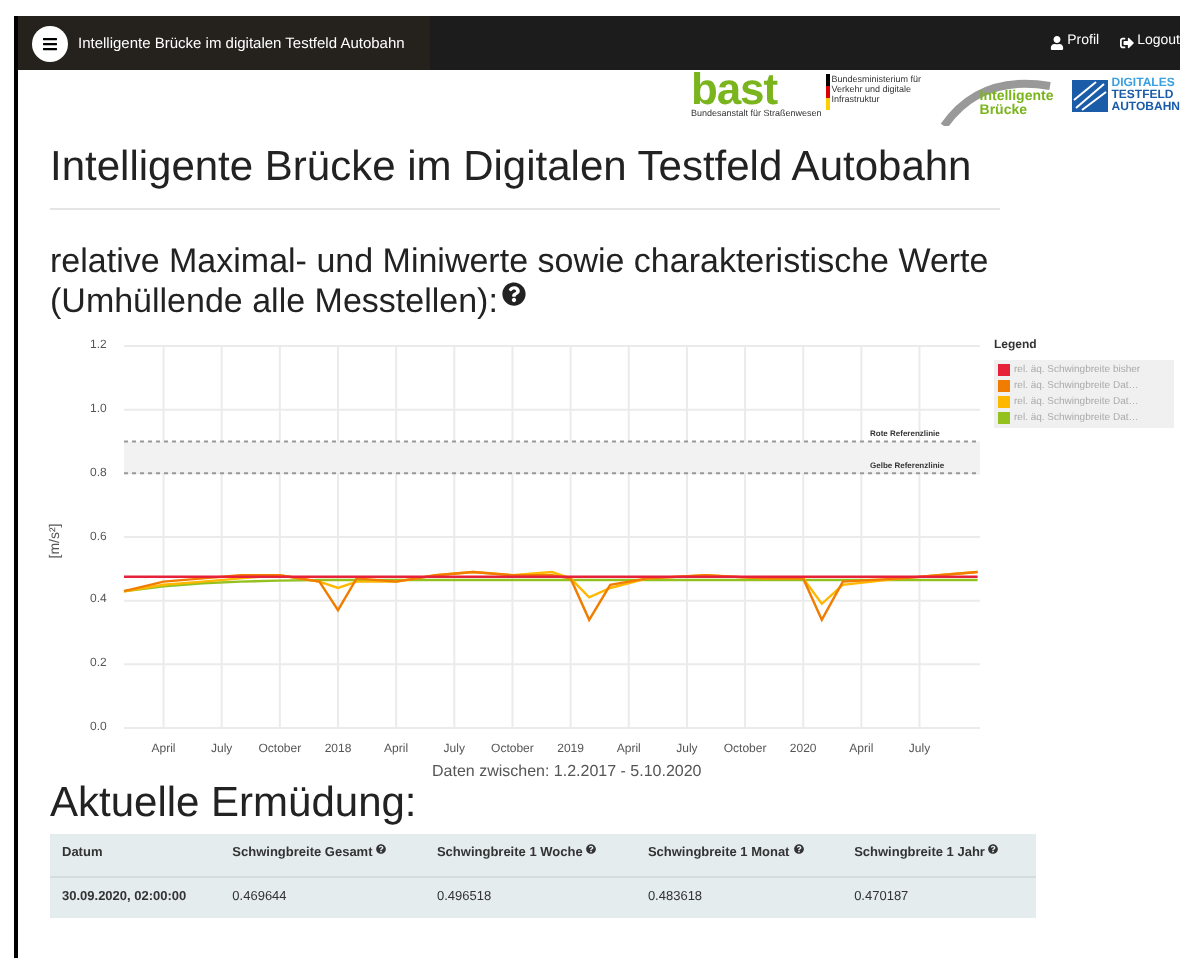 The image size is (1180, 958). I want to click on page-title: Intelligente Brücke im Digitalen Testfeld Autobahn, so click(525, 175).